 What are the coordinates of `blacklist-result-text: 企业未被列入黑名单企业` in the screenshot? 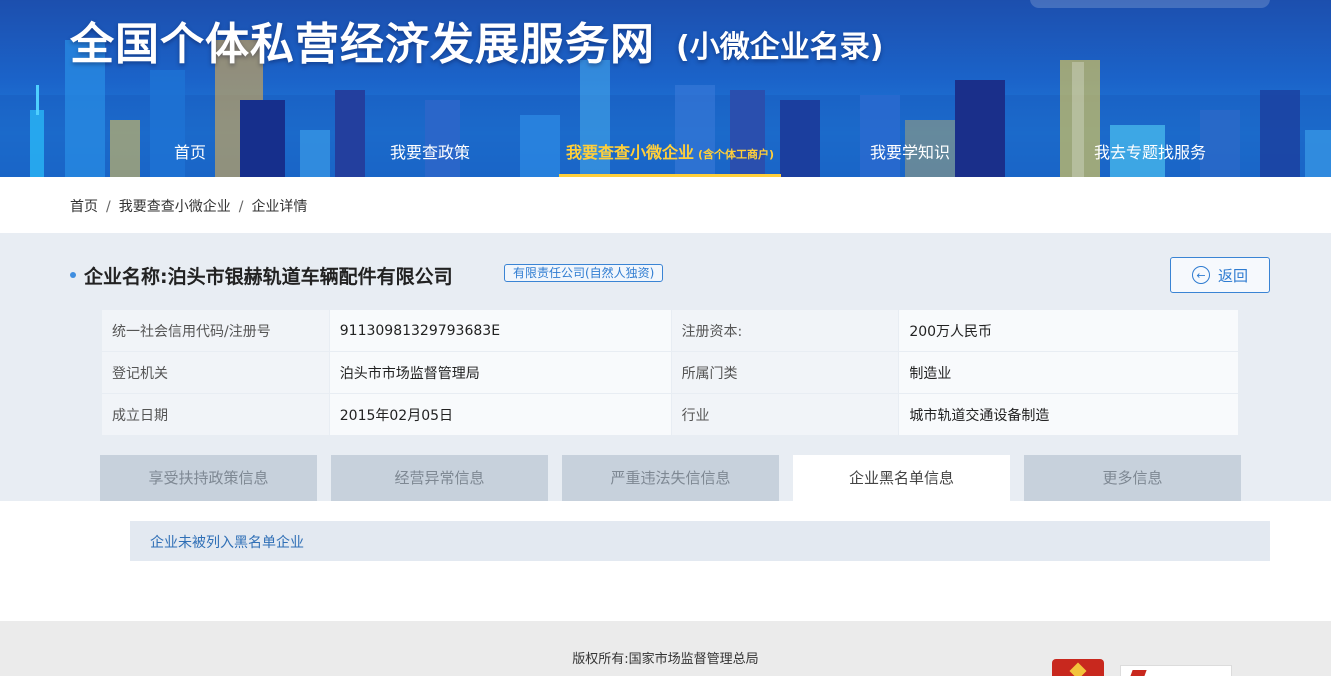 It's located at (227, 543).